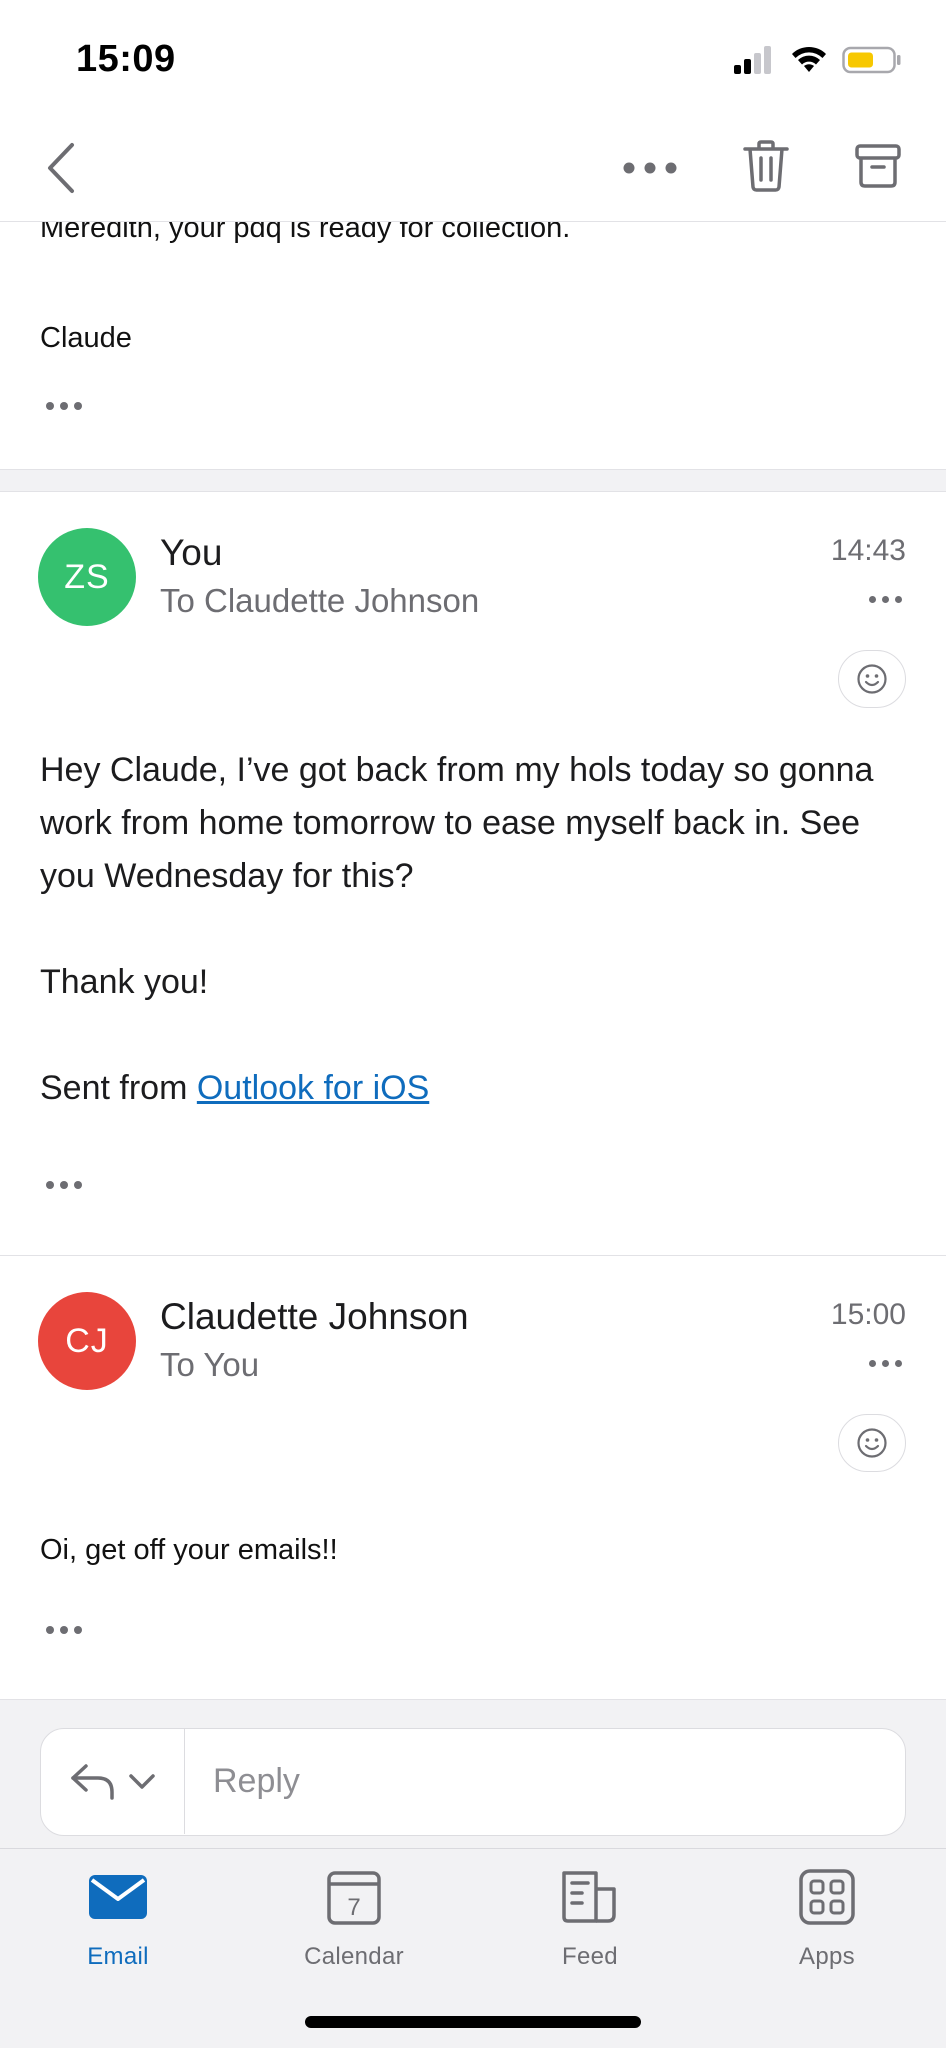  I want to click on status-time: 15:09, so click(126, 59).